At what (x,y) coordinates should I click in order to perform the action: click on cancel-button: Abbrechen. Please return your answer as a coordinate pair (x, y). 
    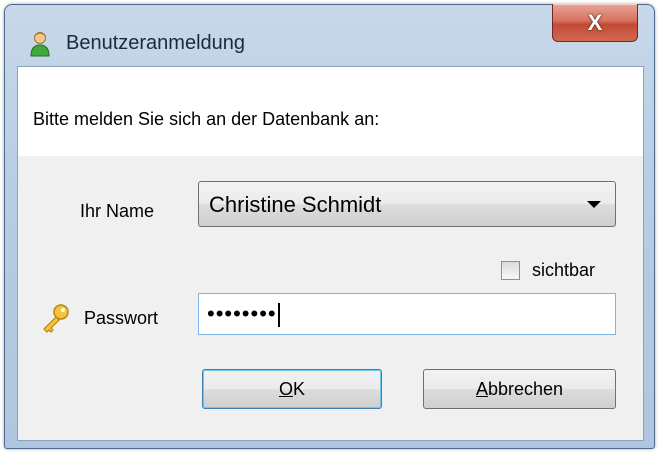
    Looking at the image, I should click on (519, 389).